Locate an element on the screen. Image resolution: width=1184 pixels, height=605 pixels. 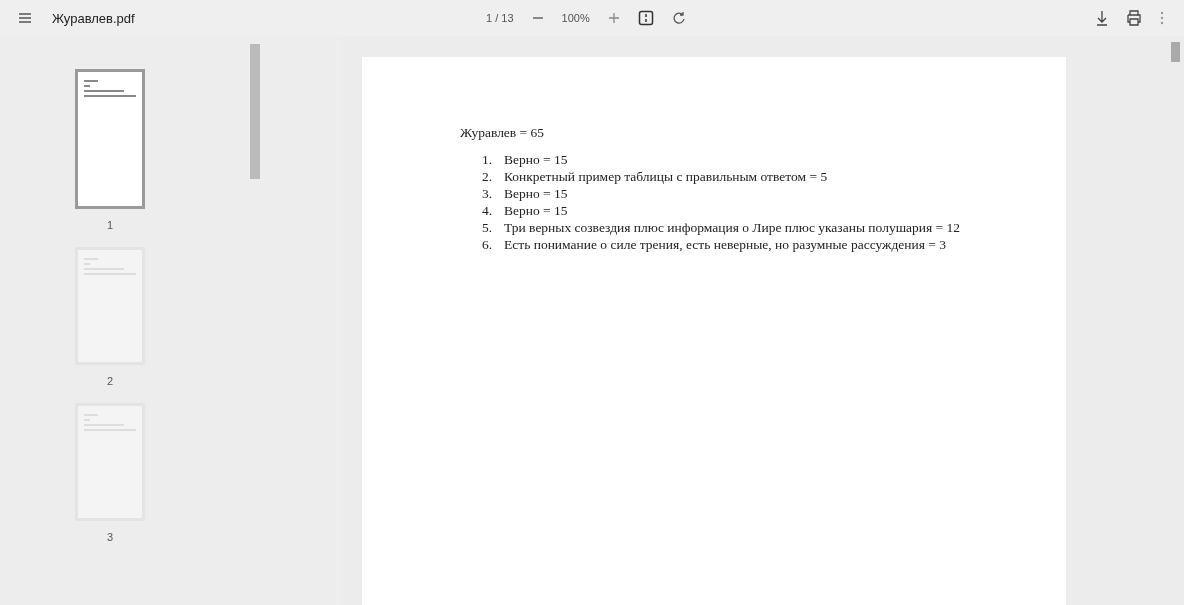
list-number: 4. is located at coordinates (488, 210).